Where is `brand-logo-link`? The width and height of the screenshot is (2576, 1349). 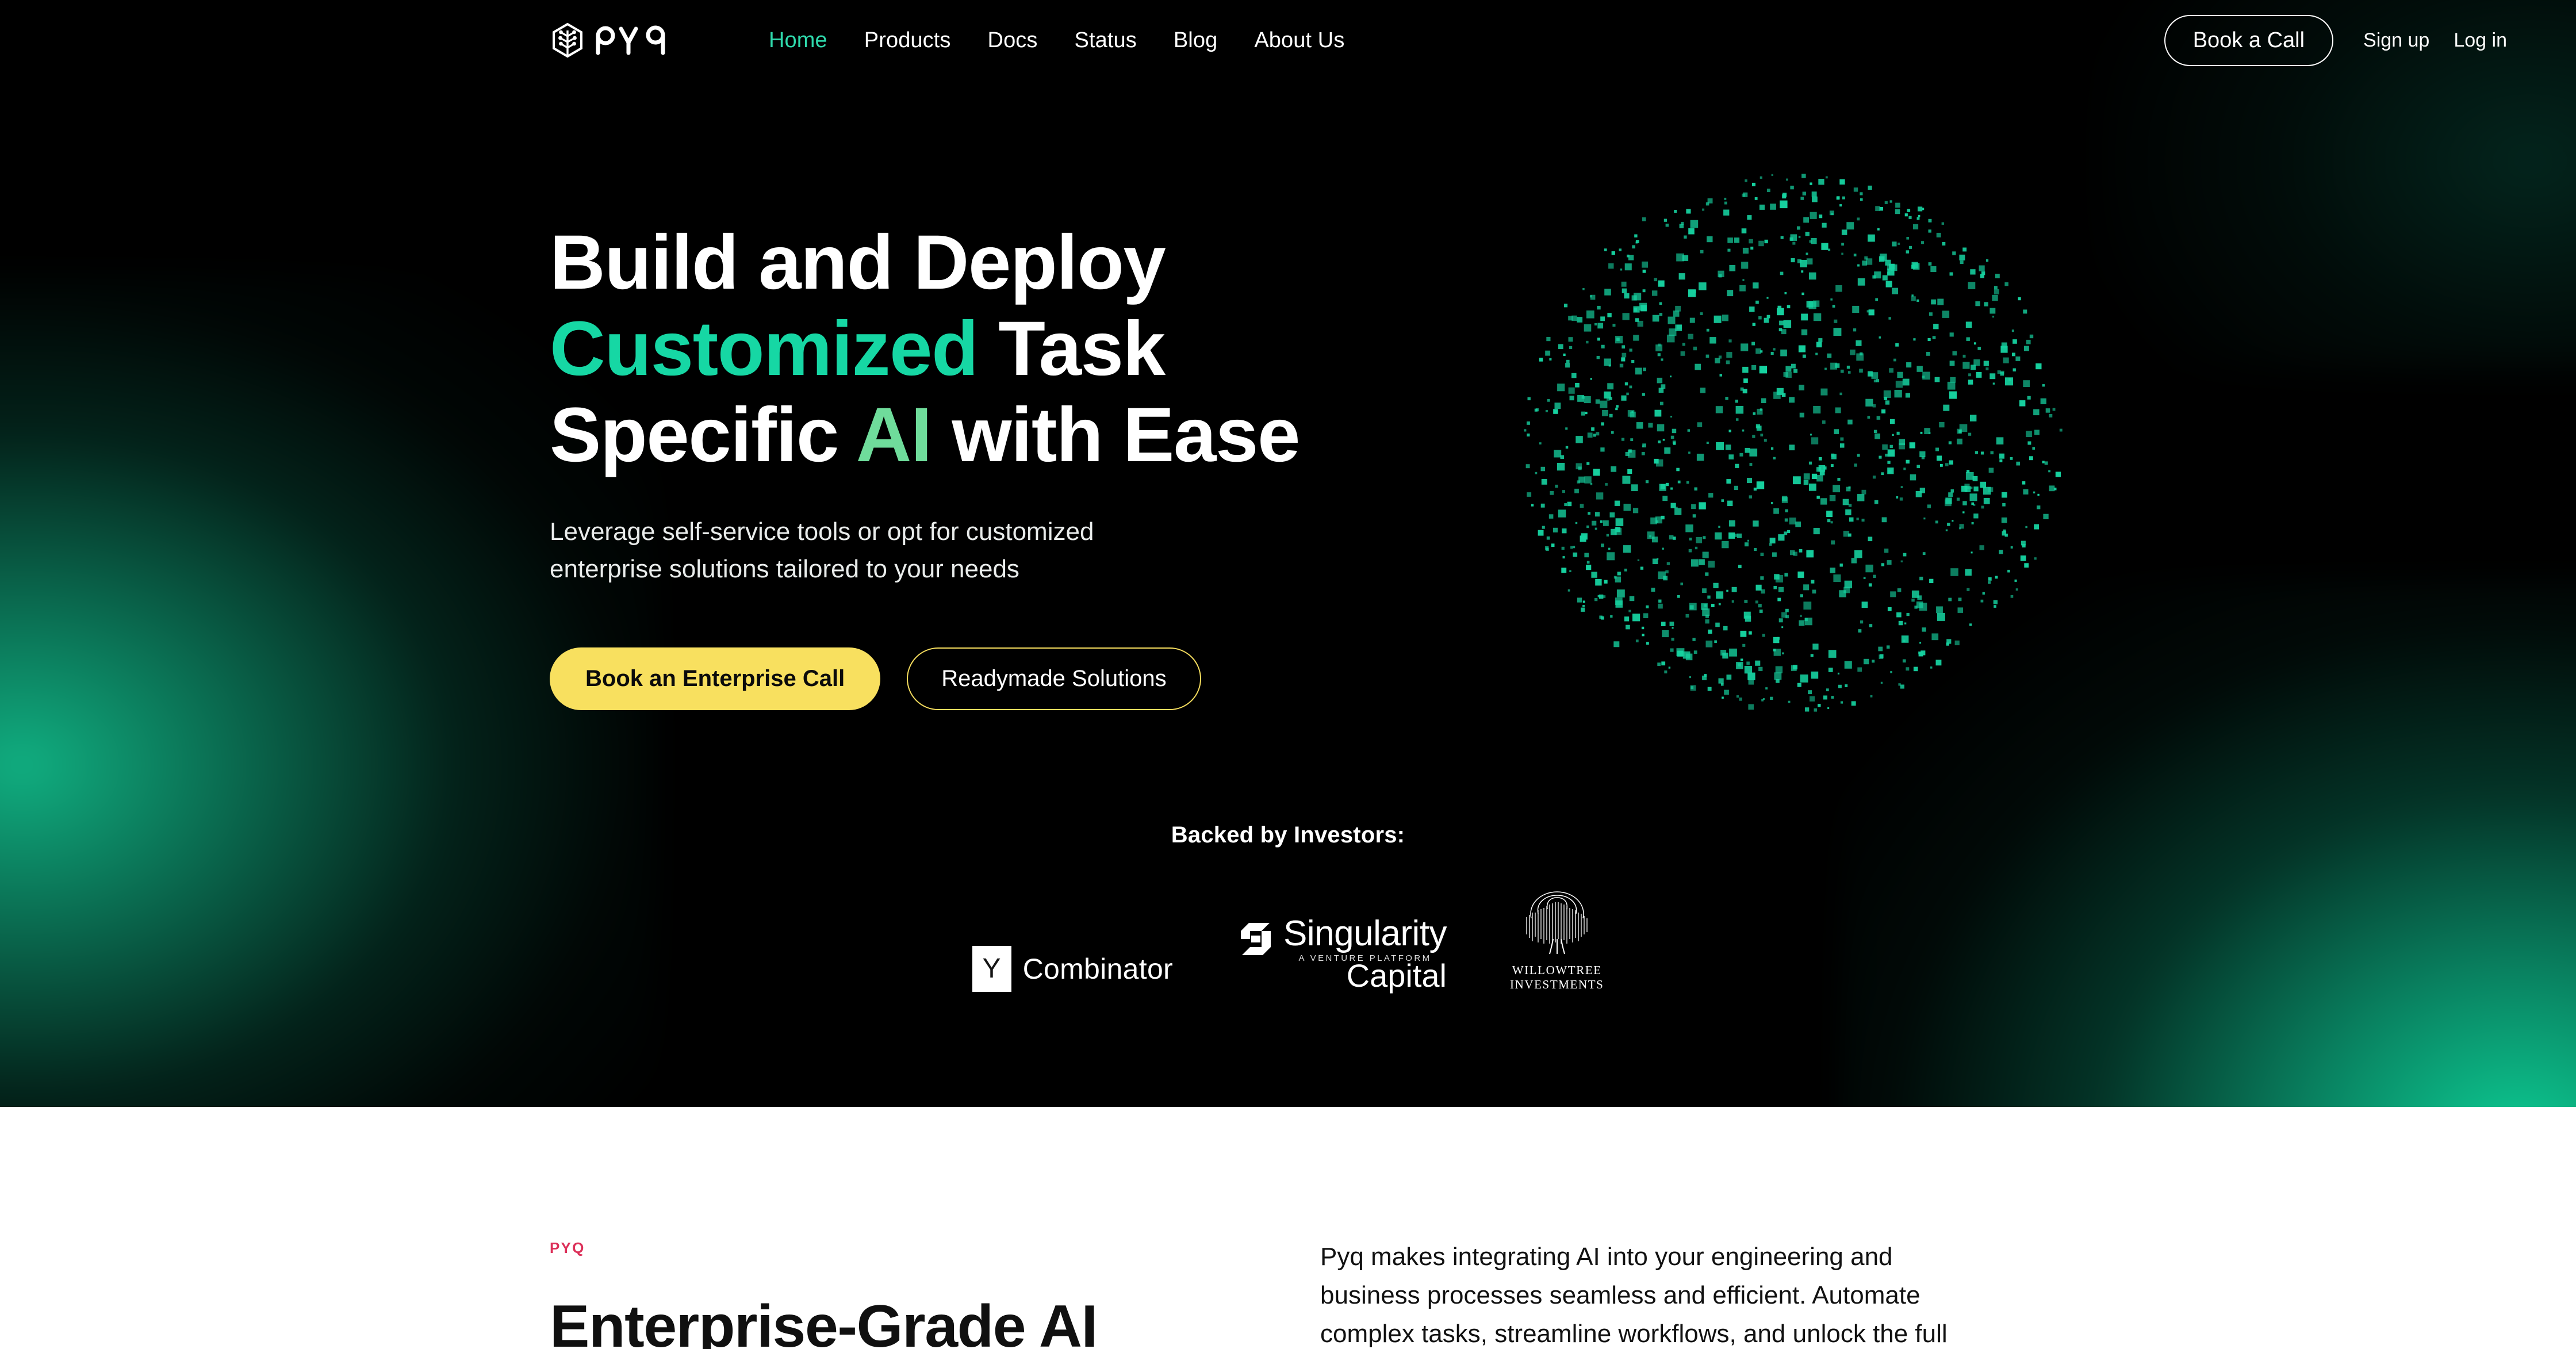
brand-logo-link is located at coordinates (609, 40).